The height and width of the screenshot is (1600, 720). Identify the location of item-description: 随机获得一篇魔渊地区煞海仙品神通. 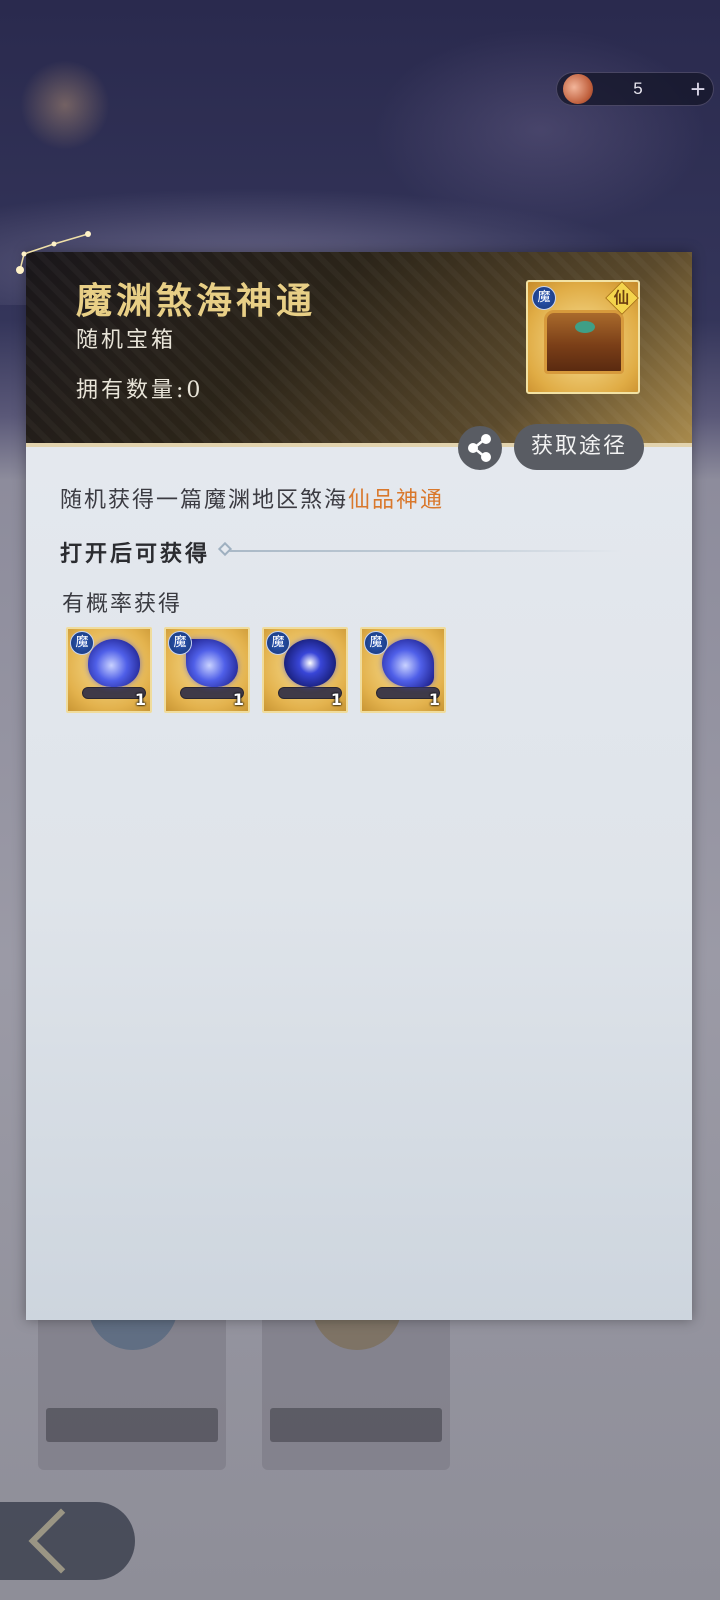
(252, 498).